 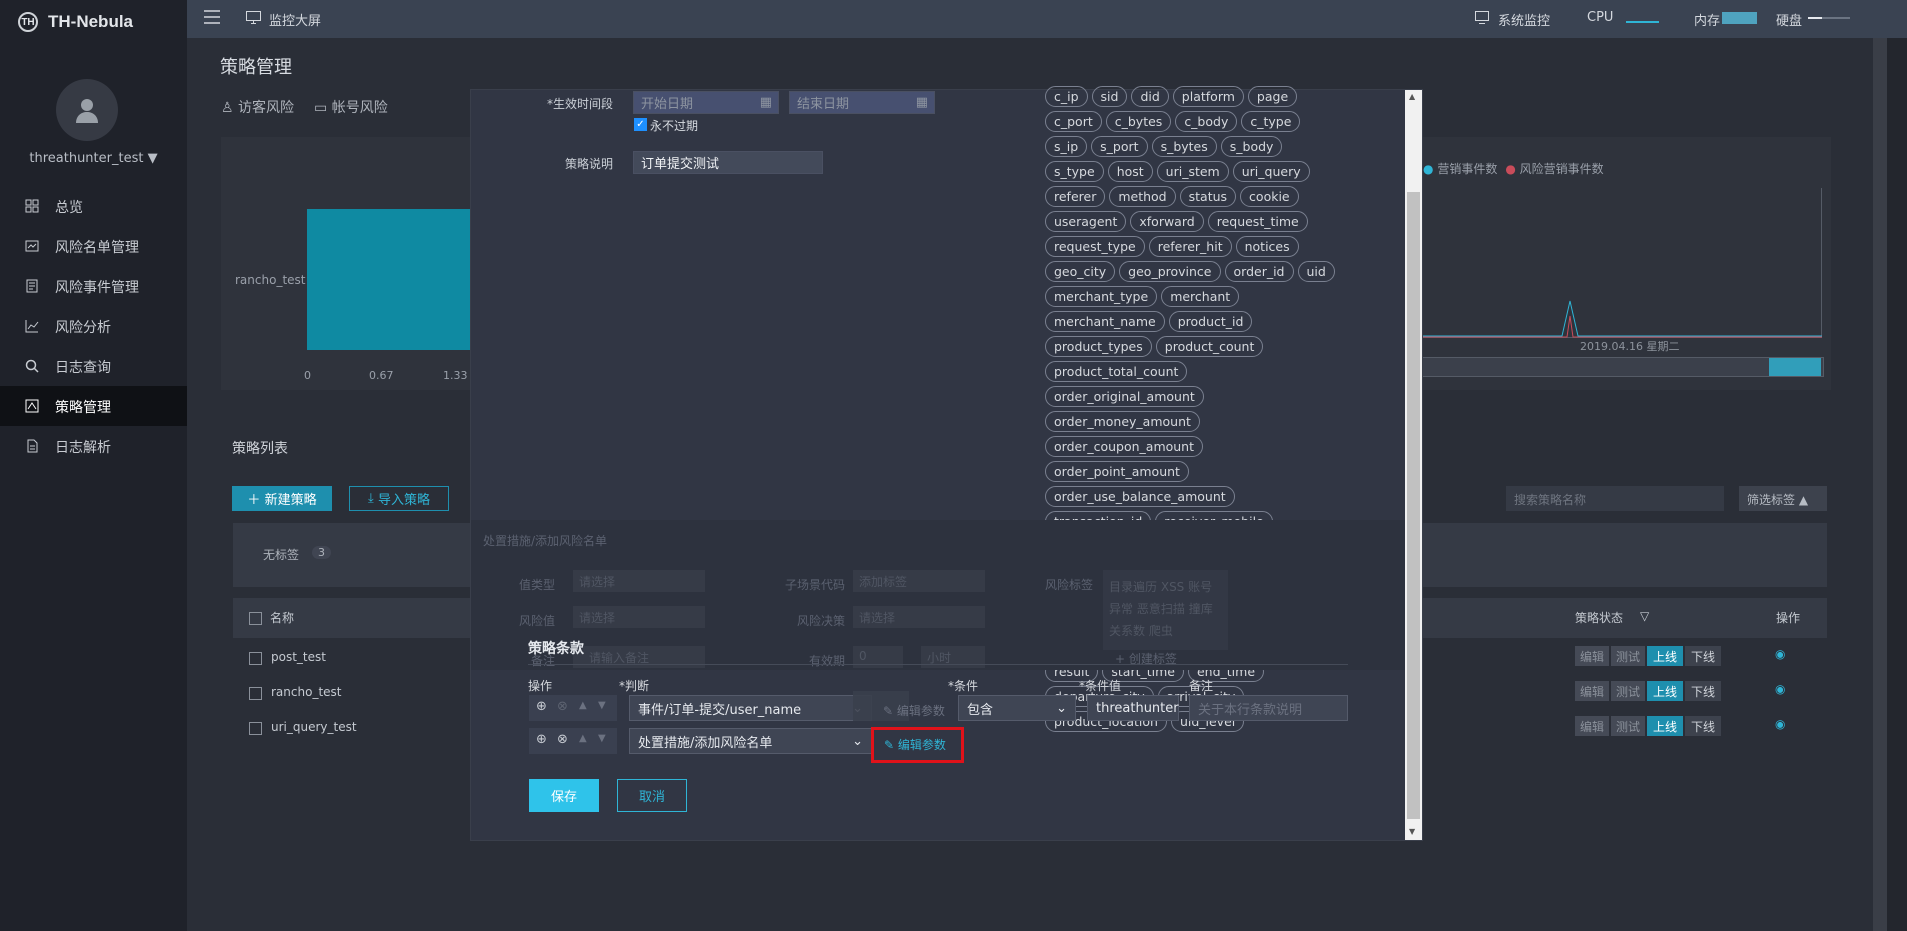 I want to click on field-tag: cookie, so click(x=1269, y=196).